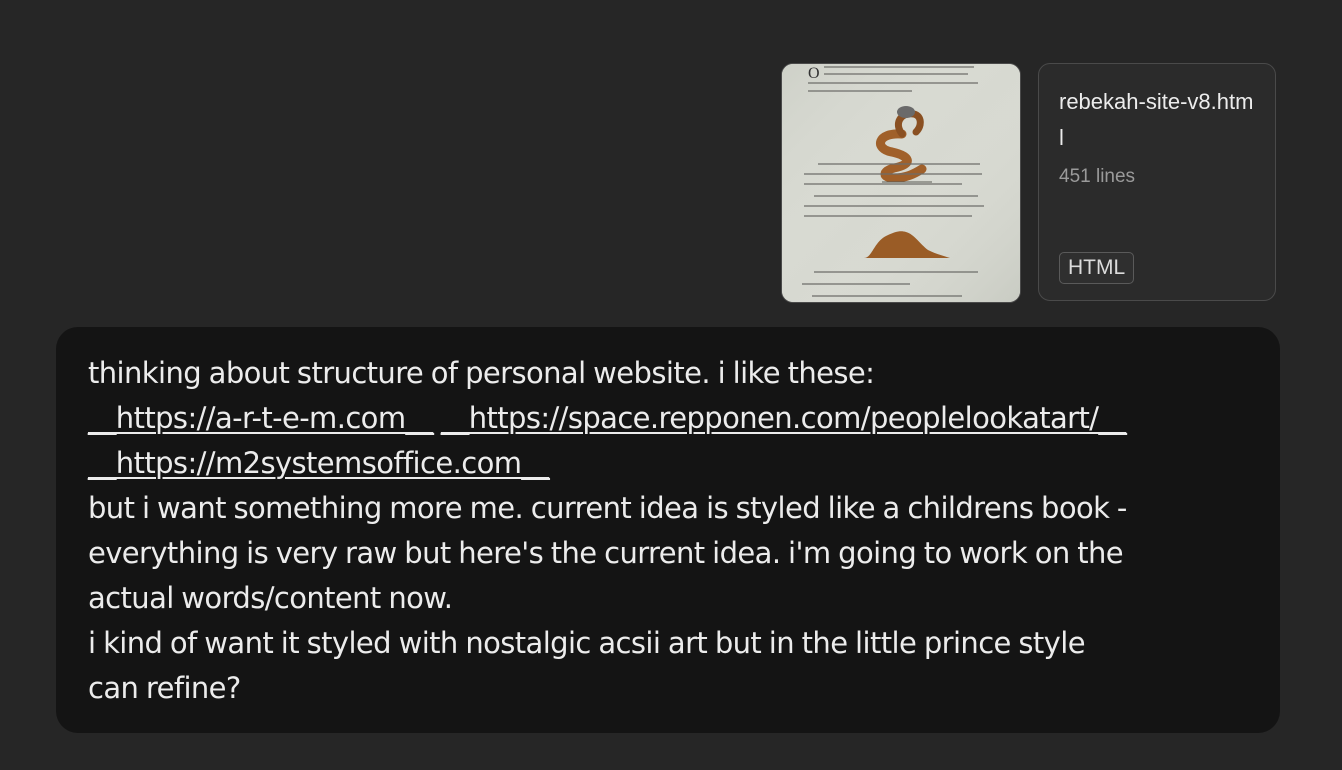 This screenshot has width=1342, height=770. Describe the element at coordinates (1097, 268) in the screenshot. I see `file-type-badge: HTML` at that location.